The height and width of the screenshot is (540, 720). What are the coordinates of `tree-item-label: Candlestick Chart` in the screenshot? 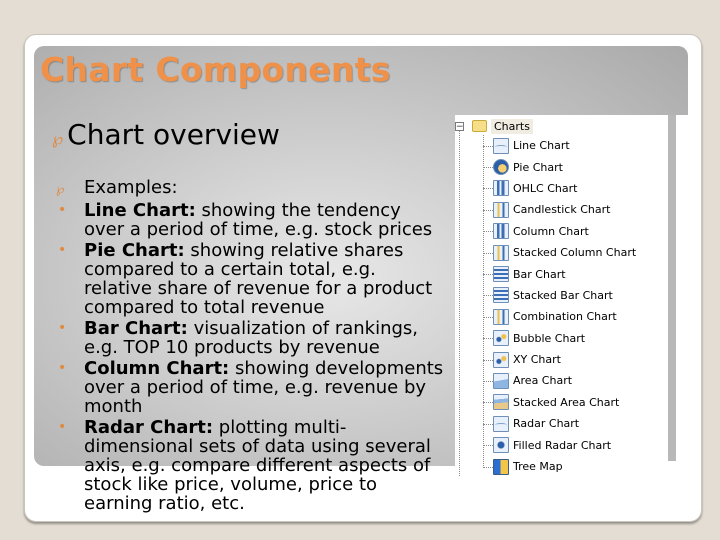 It's located at (561, 209).